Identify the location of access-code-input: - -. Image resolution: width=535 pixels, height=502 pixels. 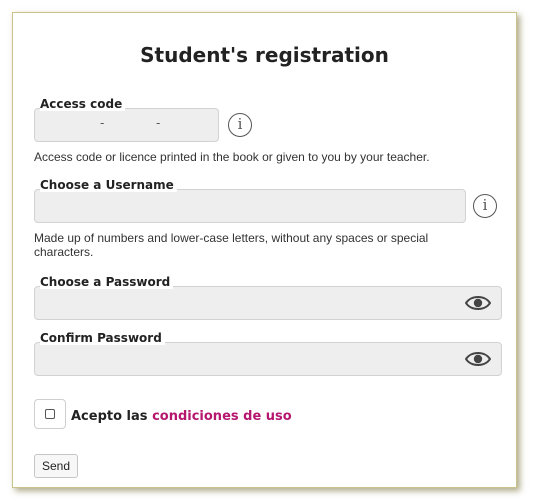
(126, 125).